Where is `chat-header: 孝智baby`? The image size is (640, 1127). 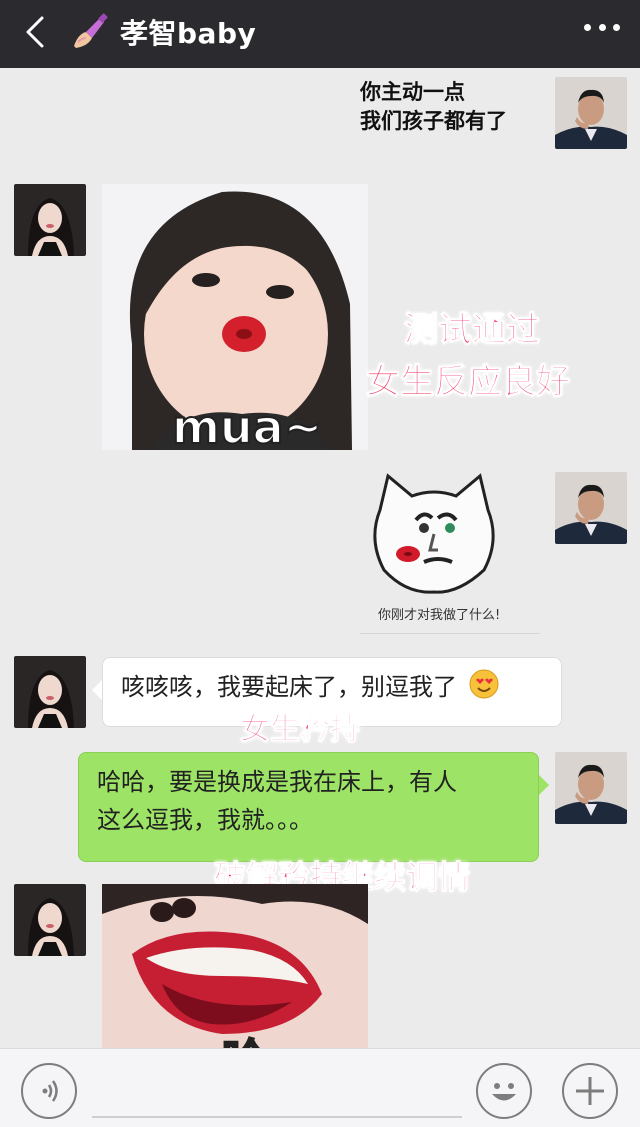 chat-header: 孝智baby is located at coordinates (320, 34).